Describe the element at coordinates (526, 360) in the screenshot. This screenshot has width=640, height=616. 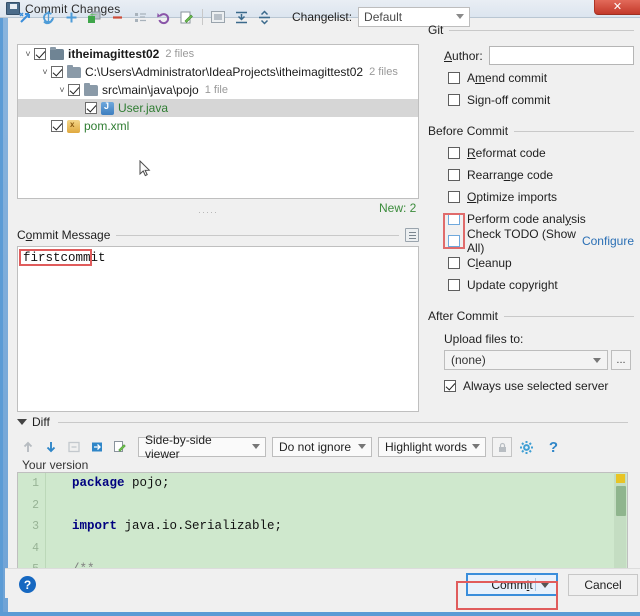
I see `upload-target-select: (none)` at that location.